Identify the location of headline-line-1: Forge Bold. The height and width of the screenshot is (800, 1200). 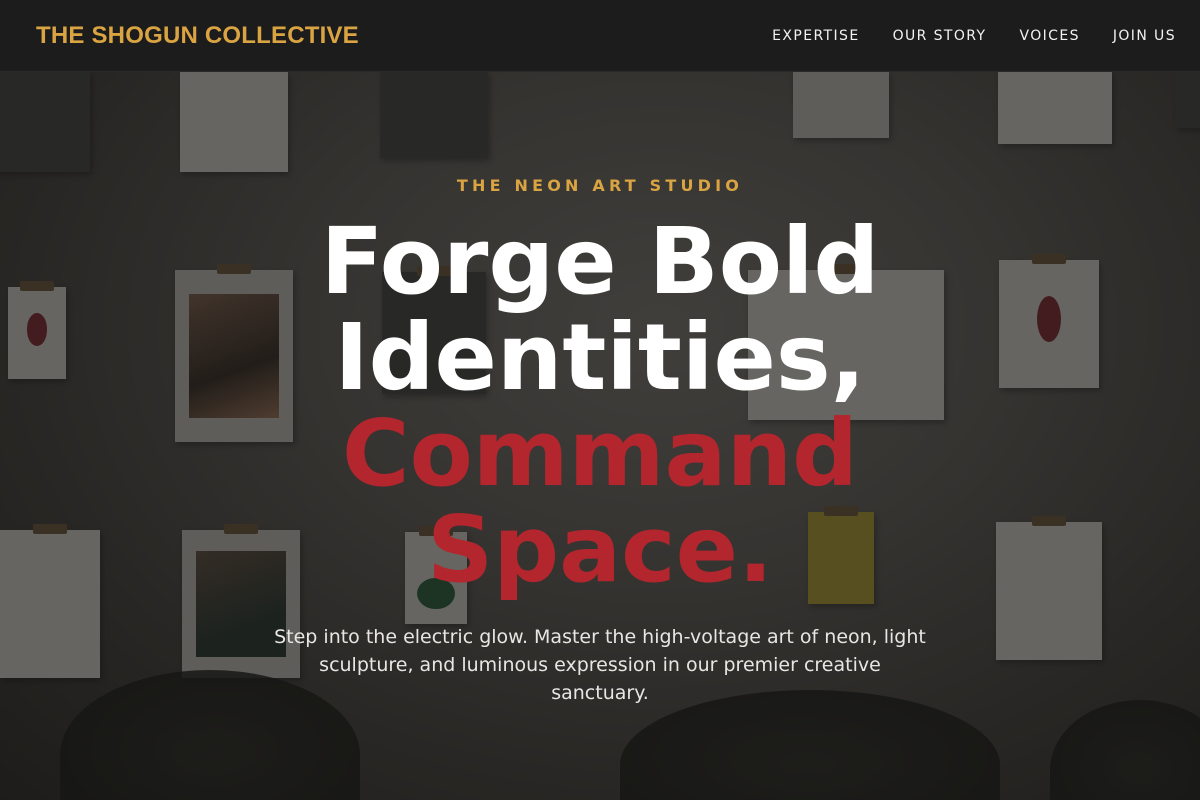
(600, 261).